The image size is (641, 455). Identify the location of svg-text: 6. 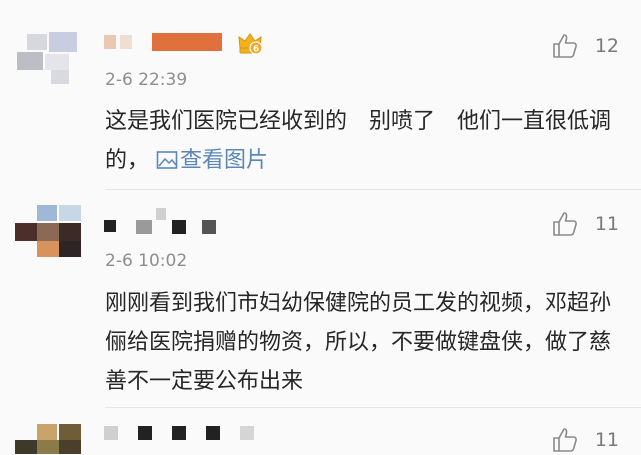
(256, 50).